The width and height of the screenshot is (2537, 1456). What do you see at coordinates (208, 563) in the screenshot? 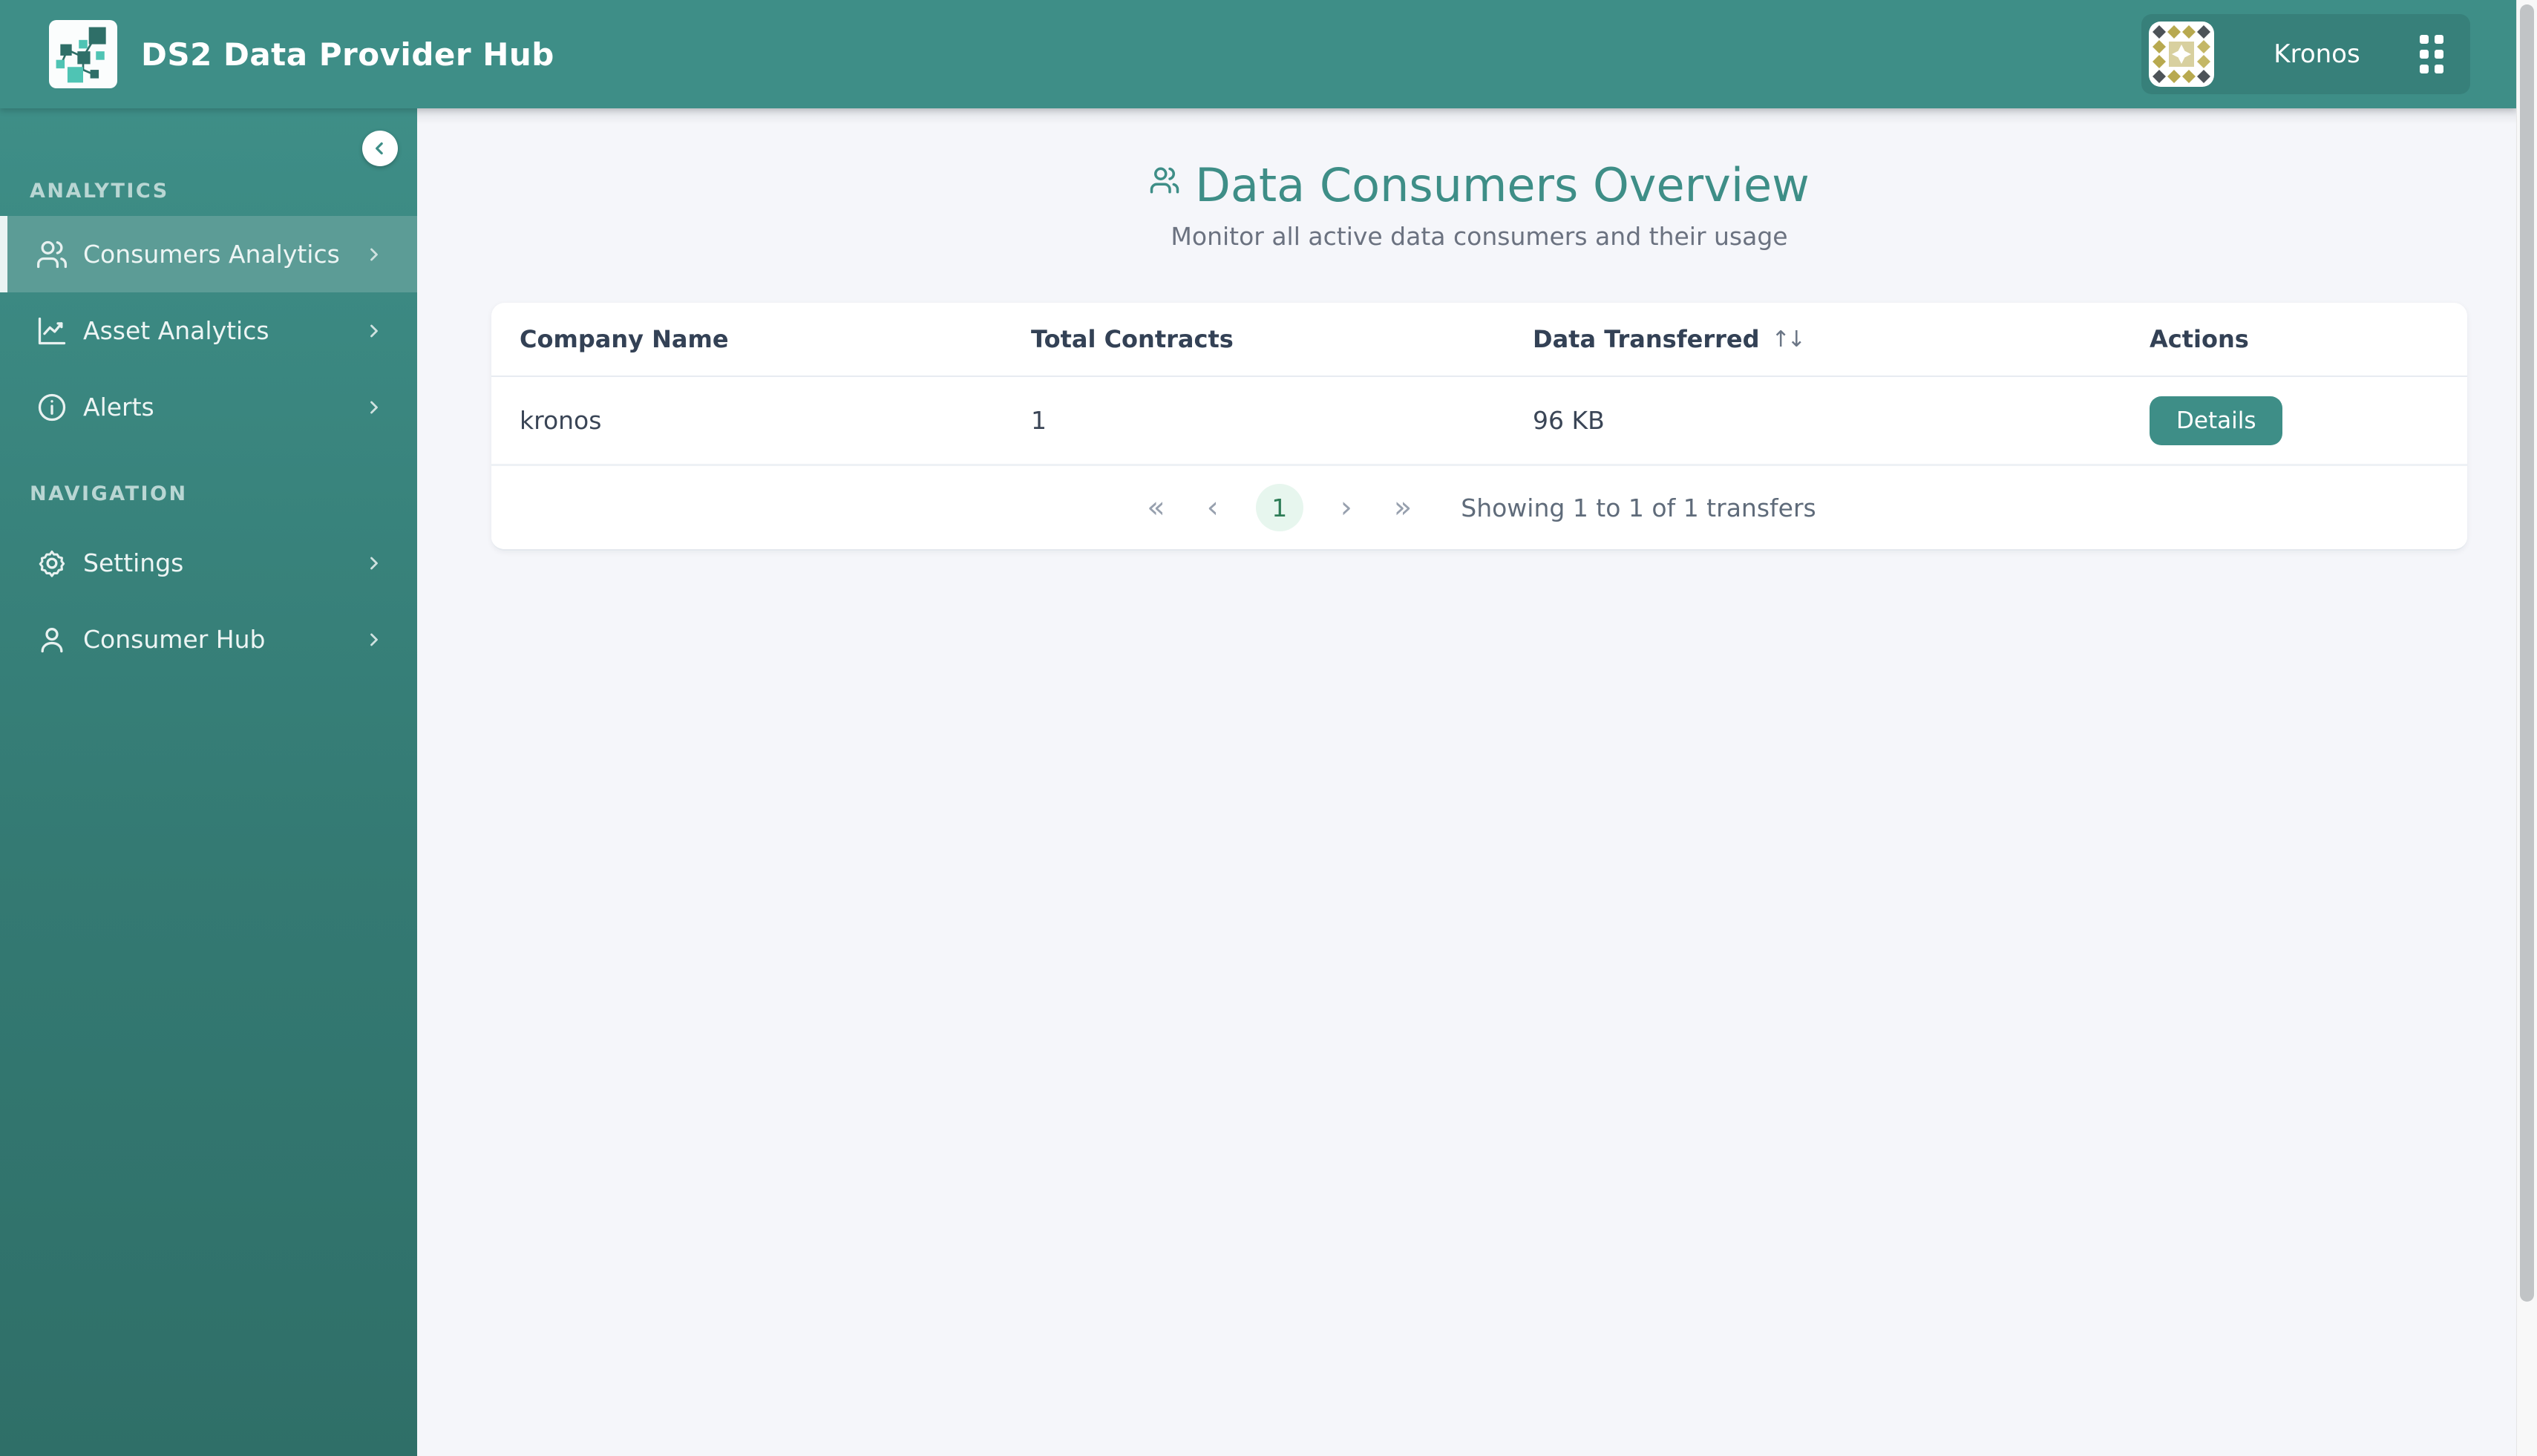
I see `sidebar-item-settings: Settings` at bounding box center [208, 563].